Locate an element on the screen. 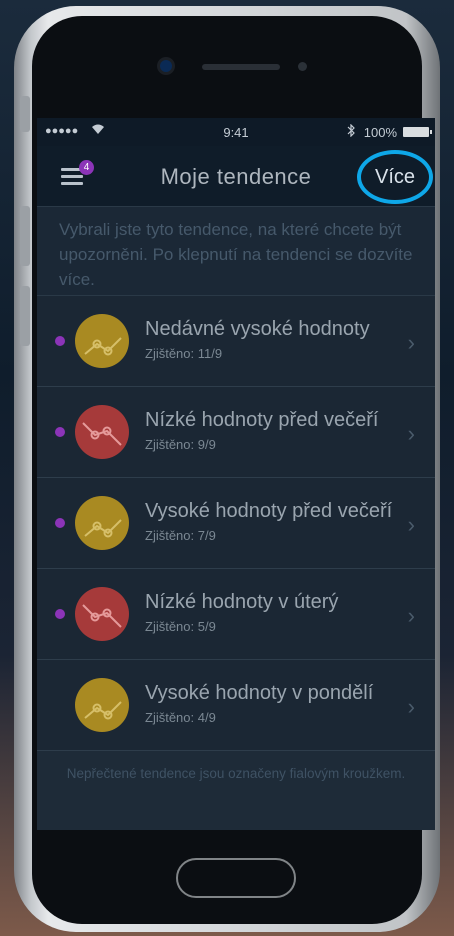 Image resolution: width=454 pixels, height=936 pixels. more-button: Více is located at coordinates (395, 177).